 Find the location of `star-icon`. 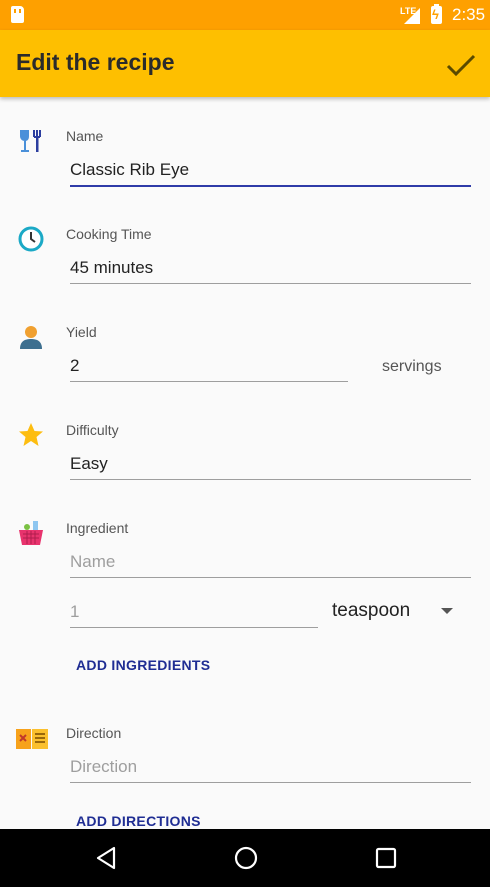

star-icon is located at coordinates (31, 434).